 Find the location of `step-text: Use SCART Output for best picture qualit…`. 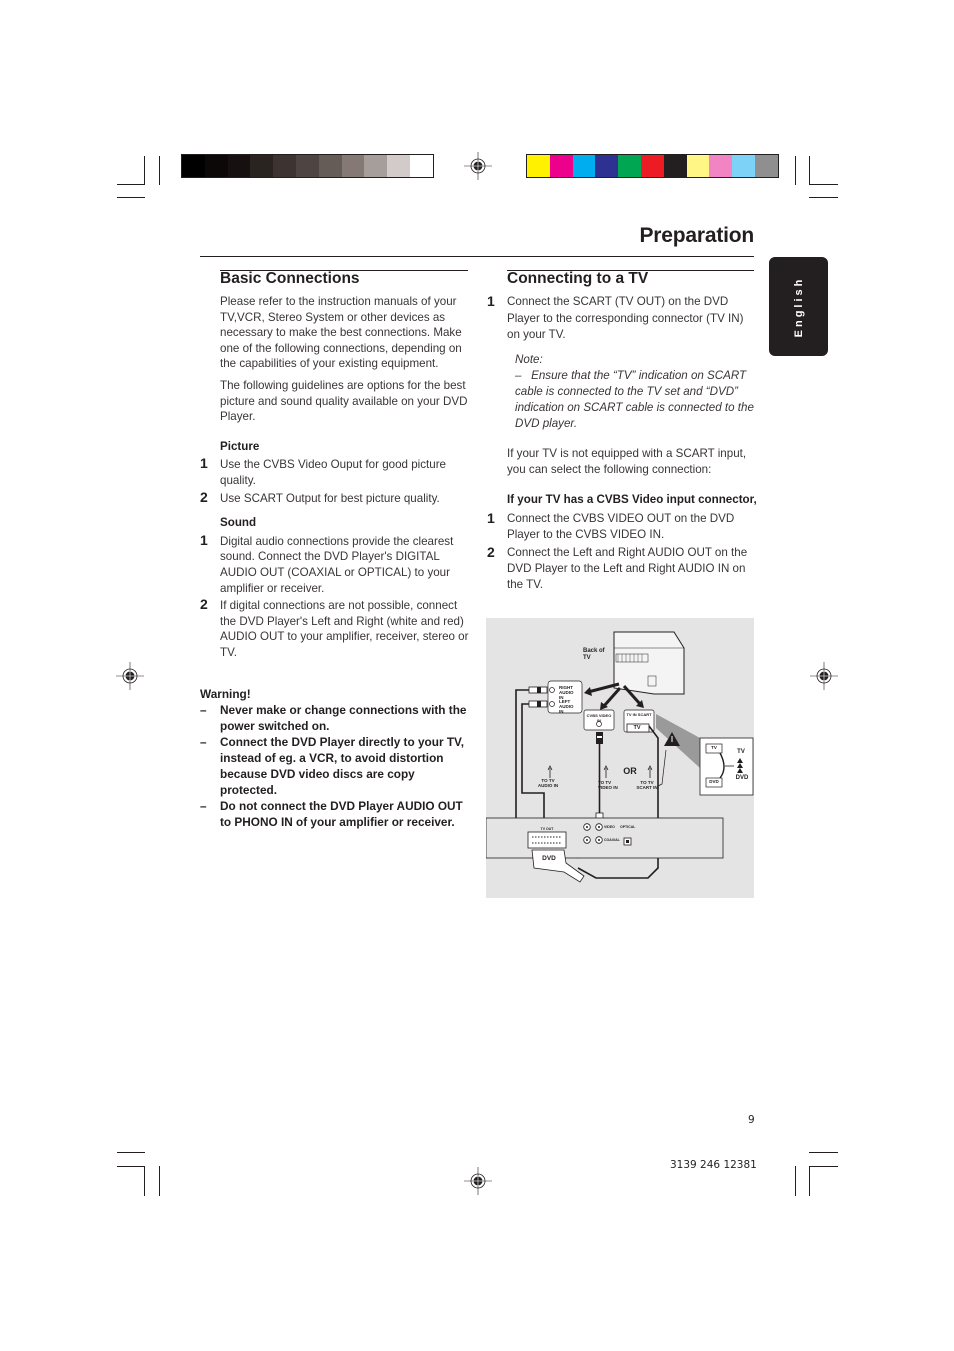

step-text: Use SCART Output for best picture qualit… is located at coordinates (330, 498).